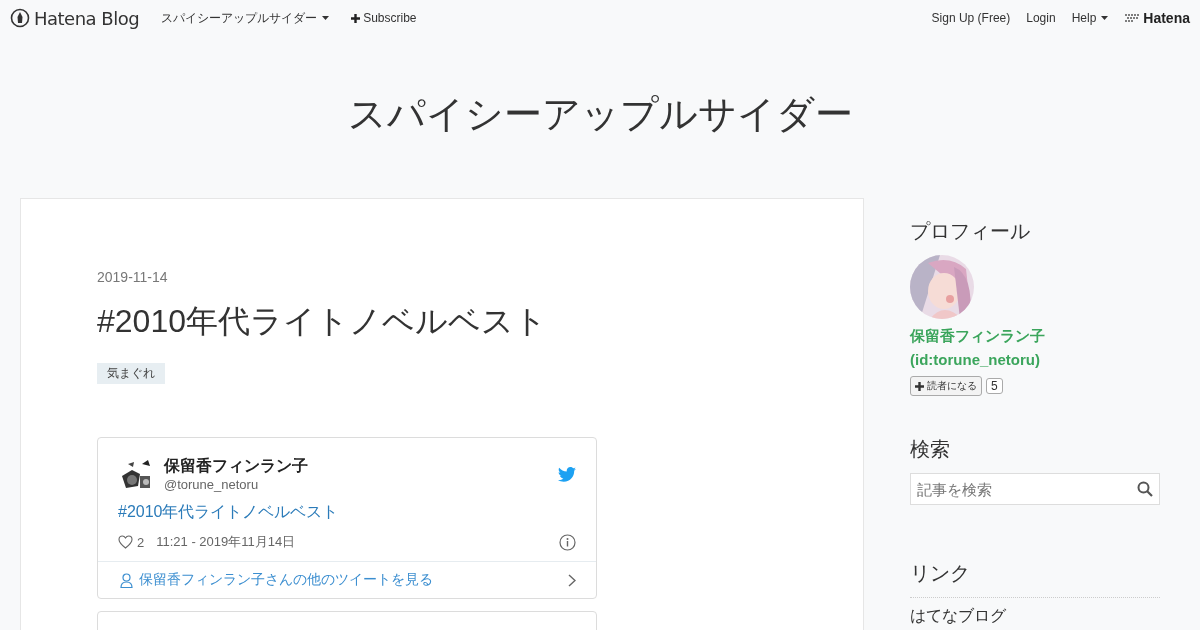 This screenshot has width=1200, height=630. What do you see at coordinates (125, 542) in the screenshot?
I see `heart-icon` at bounding box center [125, 542].